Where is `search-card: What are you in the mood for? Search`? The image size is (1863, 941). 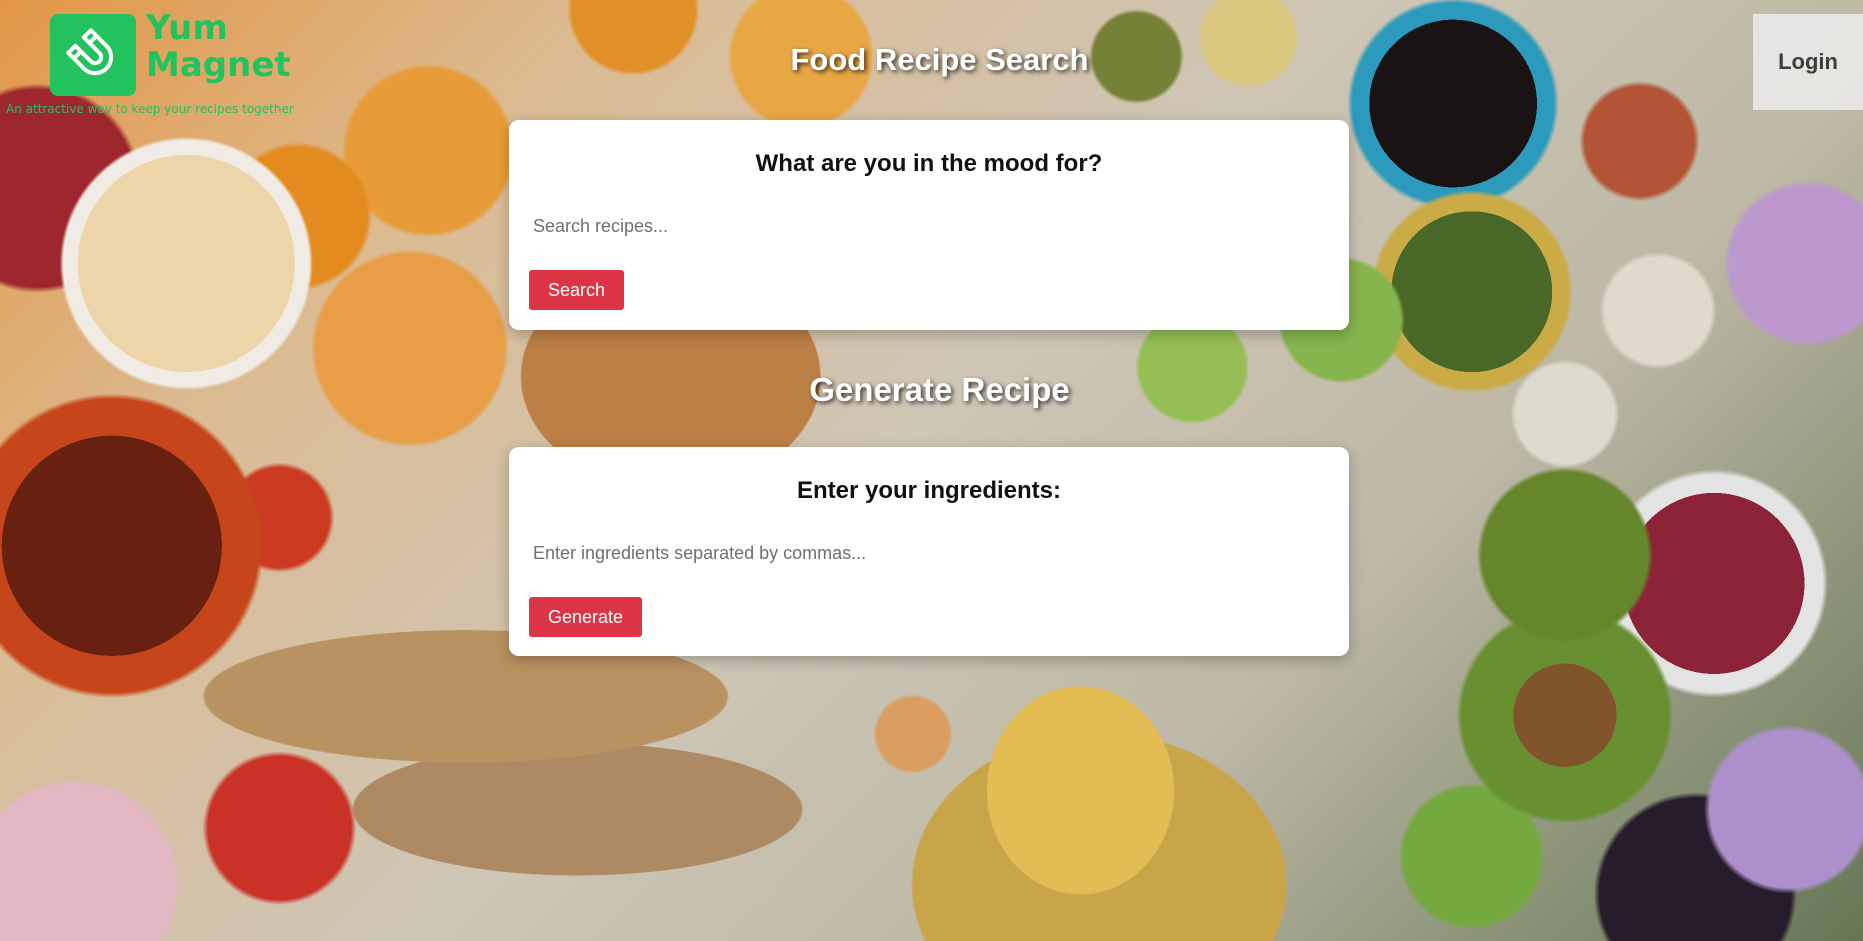 search-card: What are you in the mood for? Search is located at coordinates (929, 225).